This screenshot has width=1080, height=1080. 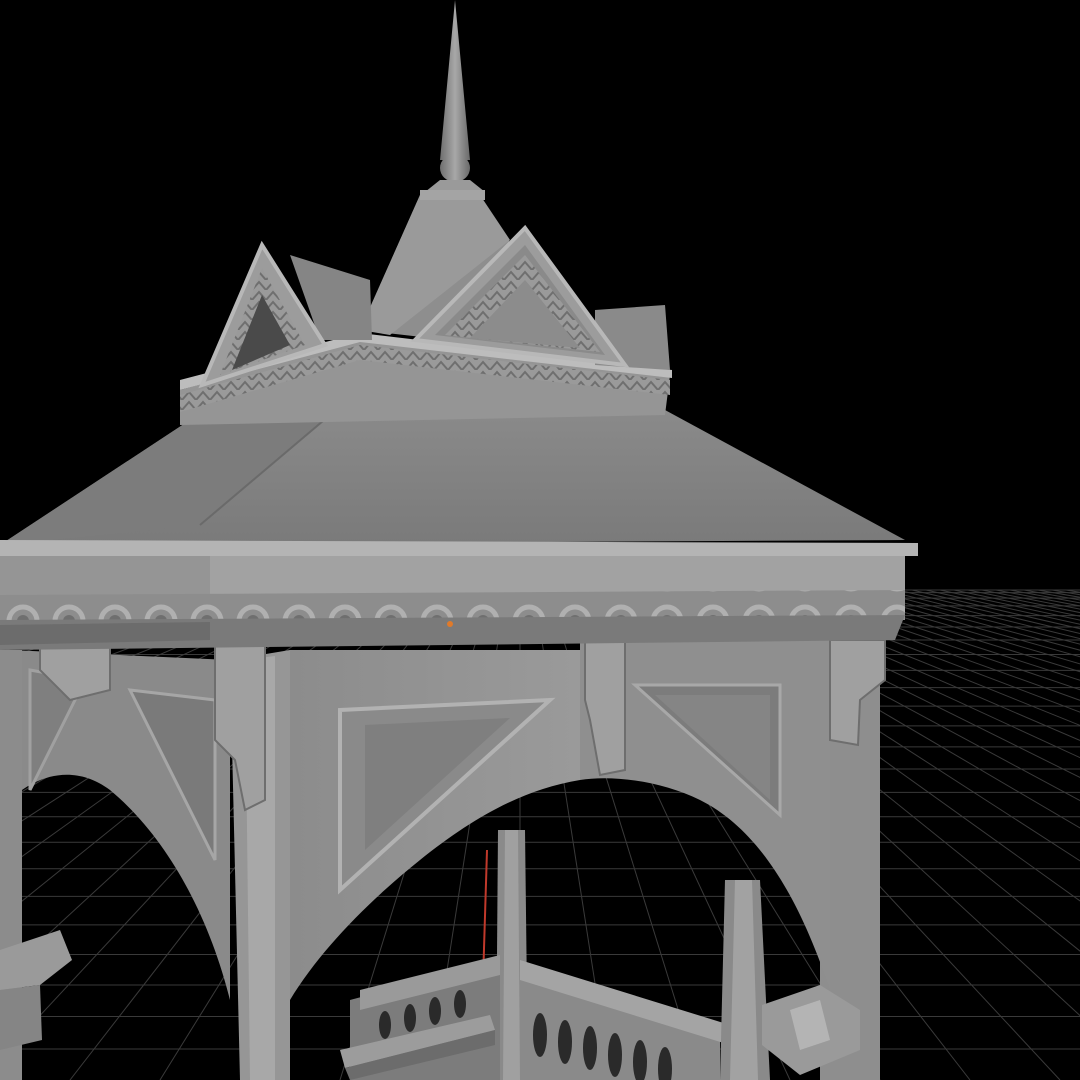 I want to click on front-arch-panel, so click(x=435, y=825).